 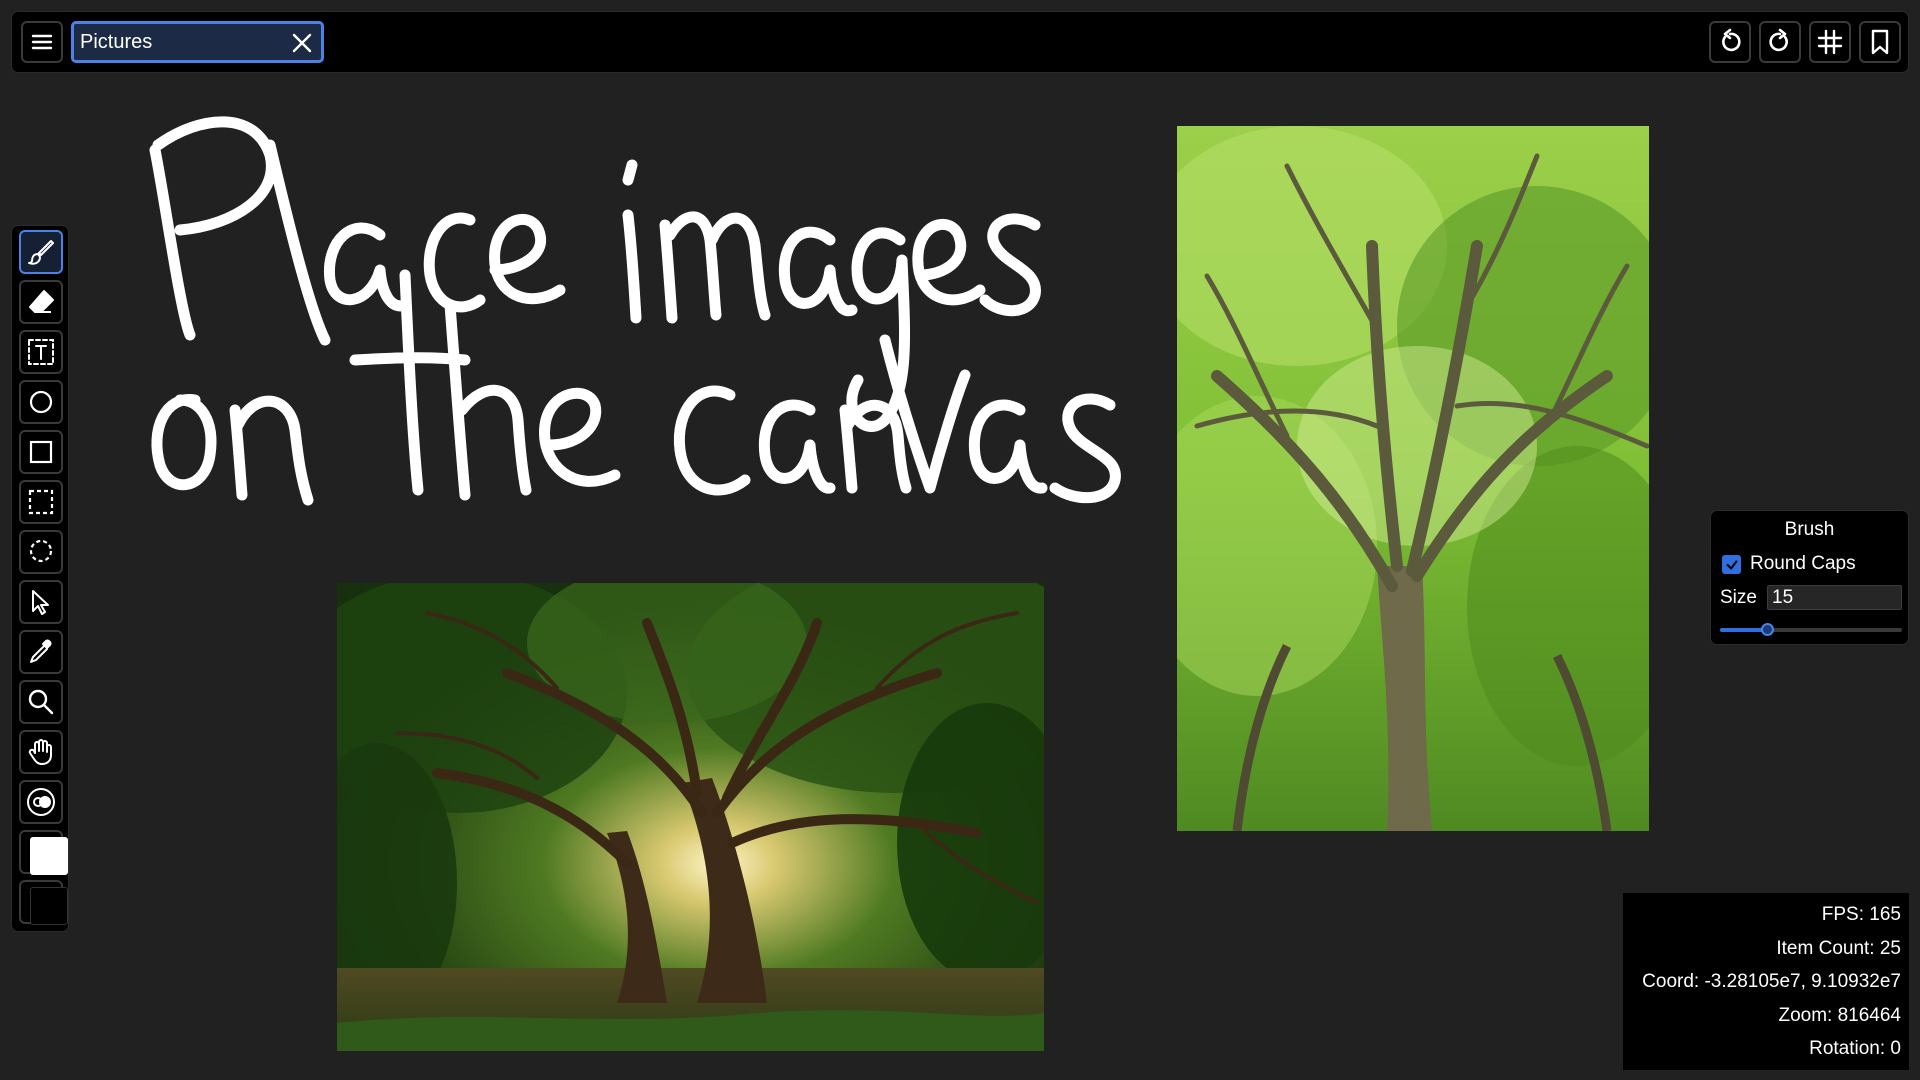 I want to click on ink-stroke-e, so click(x=527, y=259).